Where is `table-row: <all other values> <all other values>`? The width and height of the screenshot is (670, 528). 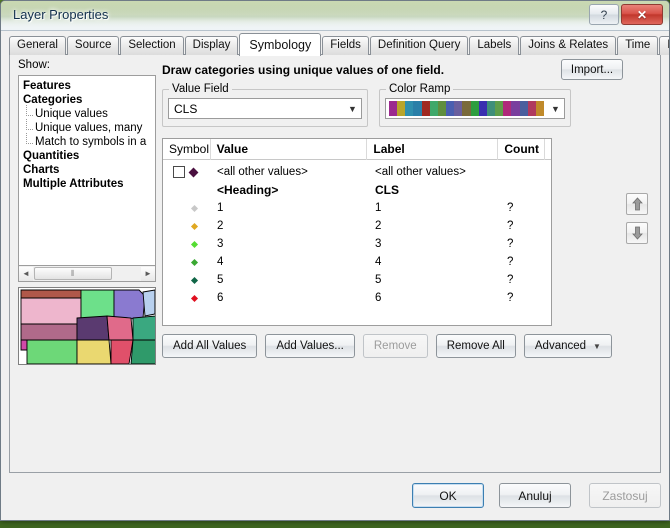 table-row: <all other values> <all other values> is located at coordinates (357, 172).